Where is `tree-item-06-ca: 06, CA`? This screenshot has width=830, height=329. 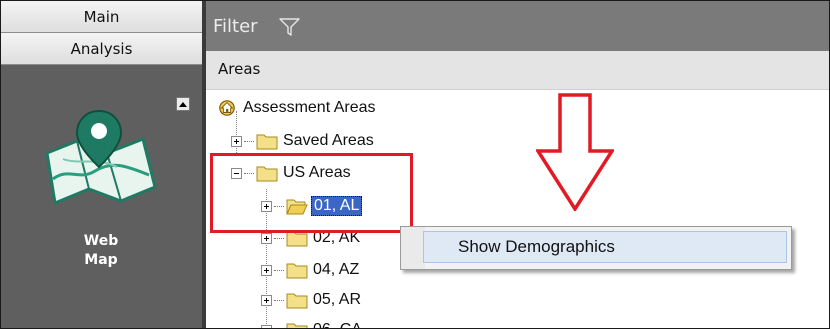
tree-item-06-ca: 06, CA is located at coordinates (311, 323).